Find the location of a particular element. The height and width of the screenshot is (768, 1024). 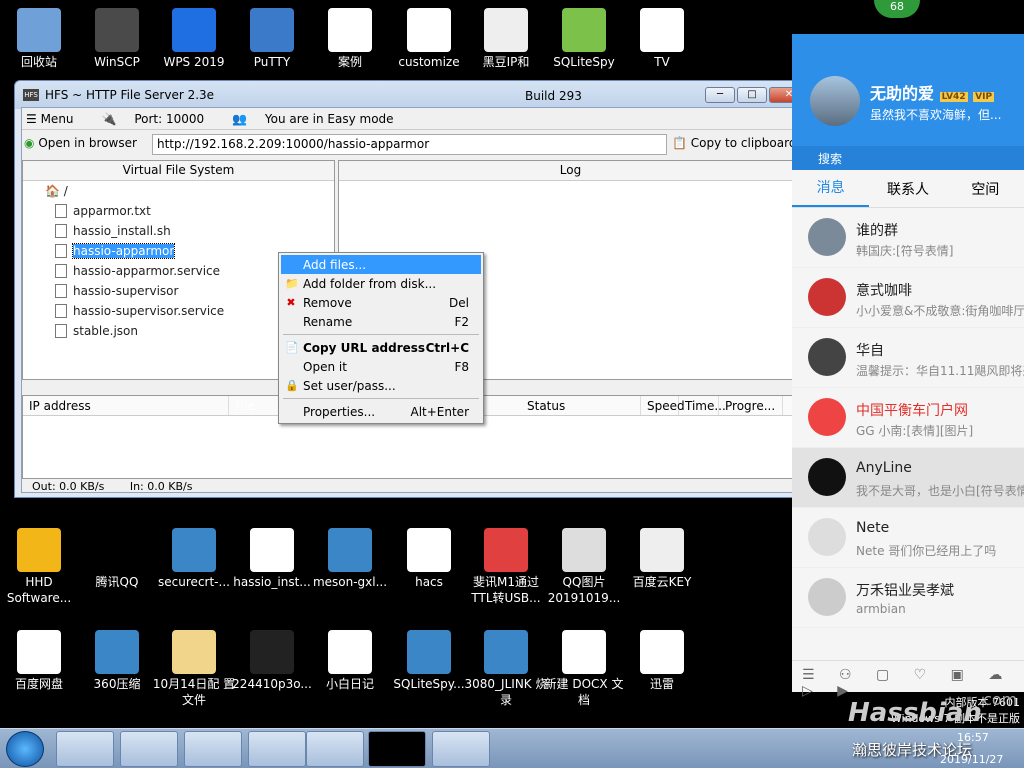

chat-name: 万禾铝业吴孝斌 is located at coordinates (905, 591).